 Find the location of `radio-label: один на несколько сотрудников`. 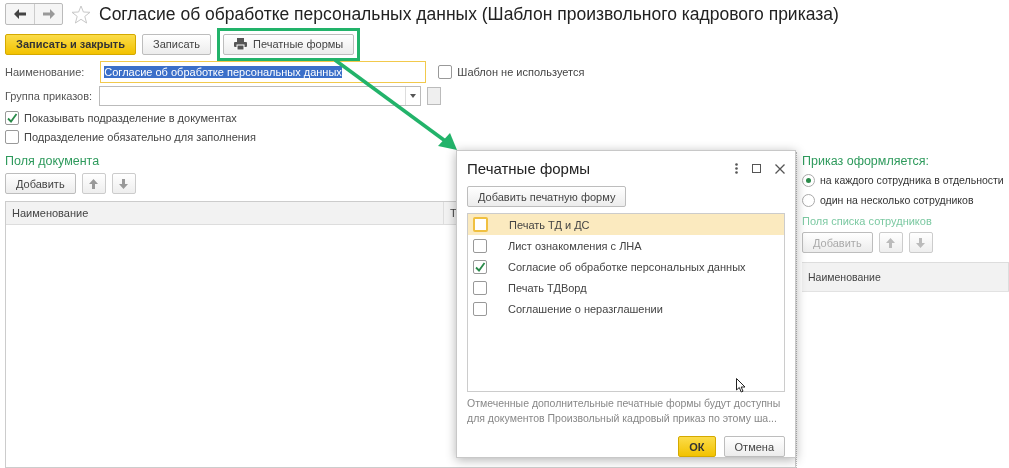

radio-label: один на несколько сотрудников is located at coordinates (897, 200).